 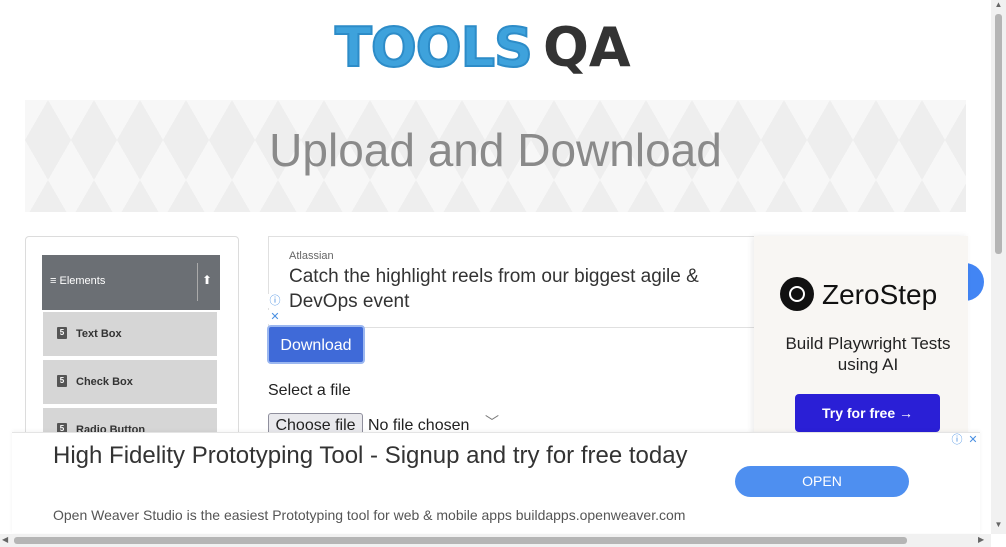 I want to click on scroll-left-arrow-icon: ◀, so click(x=5, y=539).